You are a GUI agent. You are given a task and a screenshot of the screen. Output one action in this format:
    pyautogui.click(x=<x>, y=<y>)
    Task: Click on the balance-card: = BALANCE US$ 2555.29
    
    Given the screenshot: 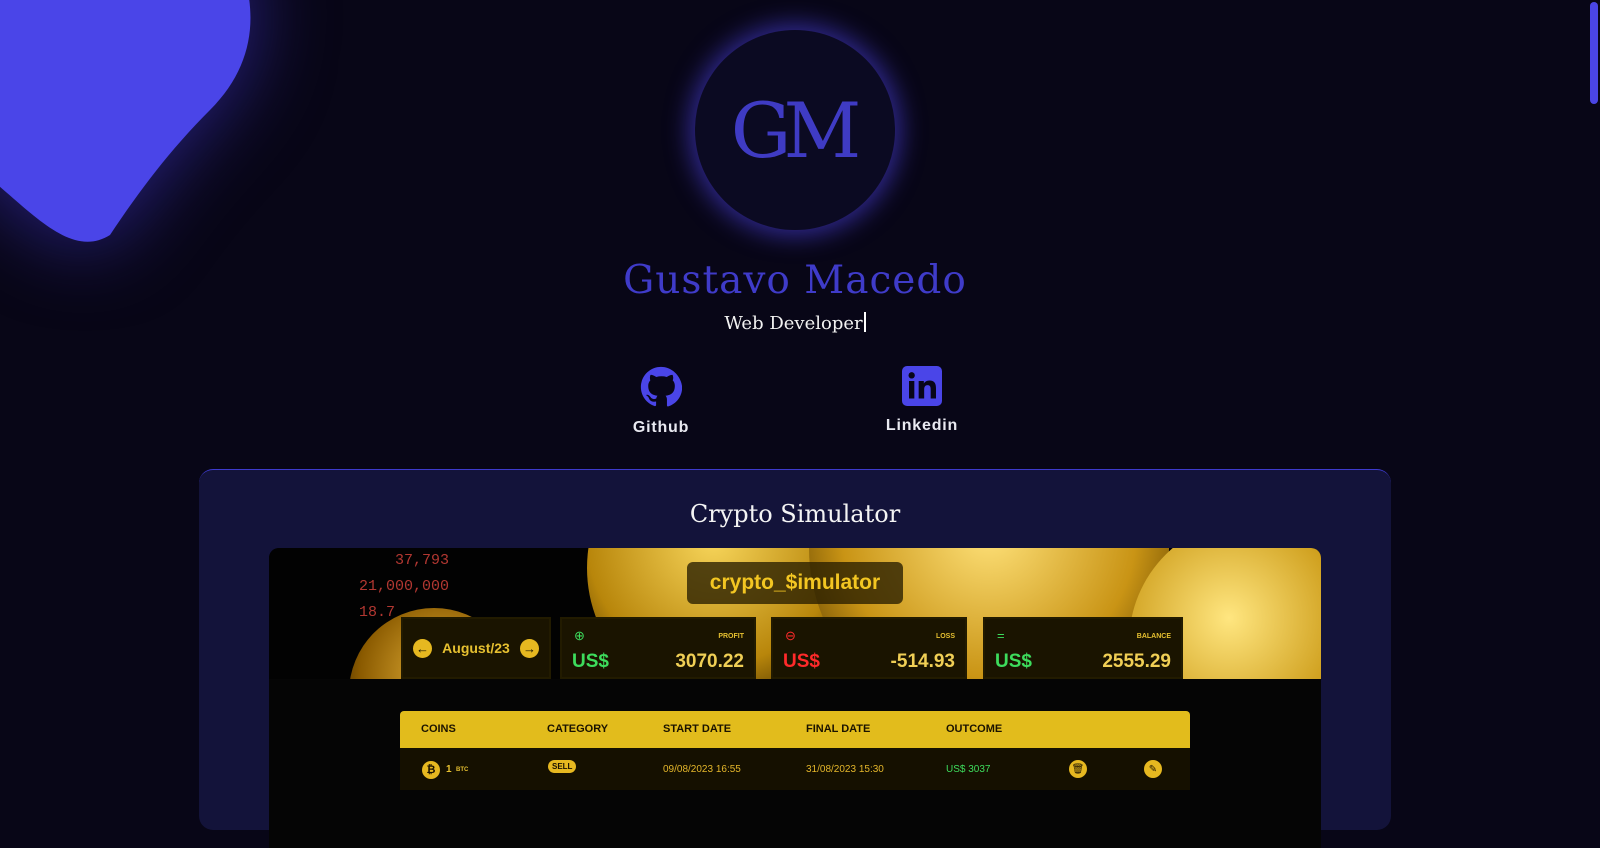 What is the action you would take?
    pyautogui.click(x=1083, y=648)
    